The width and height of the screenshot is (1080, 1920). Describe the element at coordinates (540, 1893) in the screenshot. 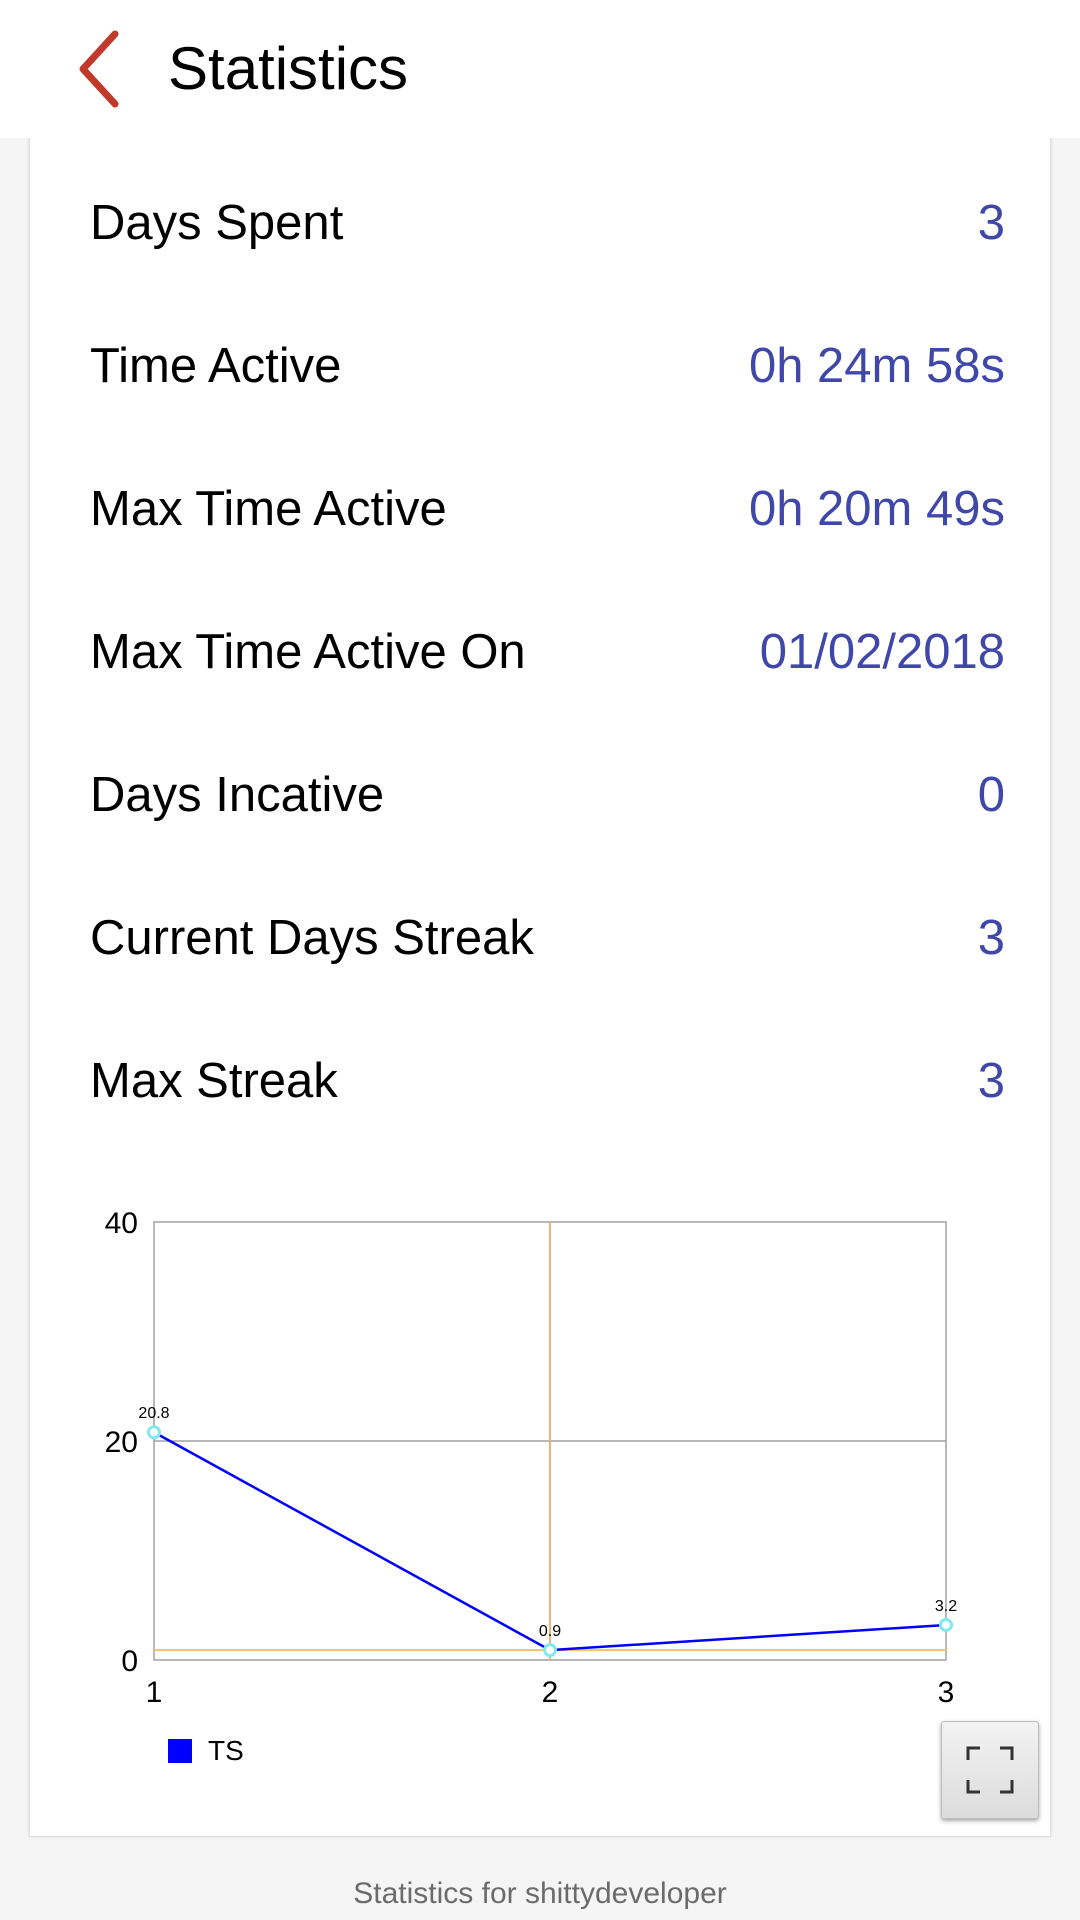

I see `footer-caption: Statistics for shittydeveloper` at that location.